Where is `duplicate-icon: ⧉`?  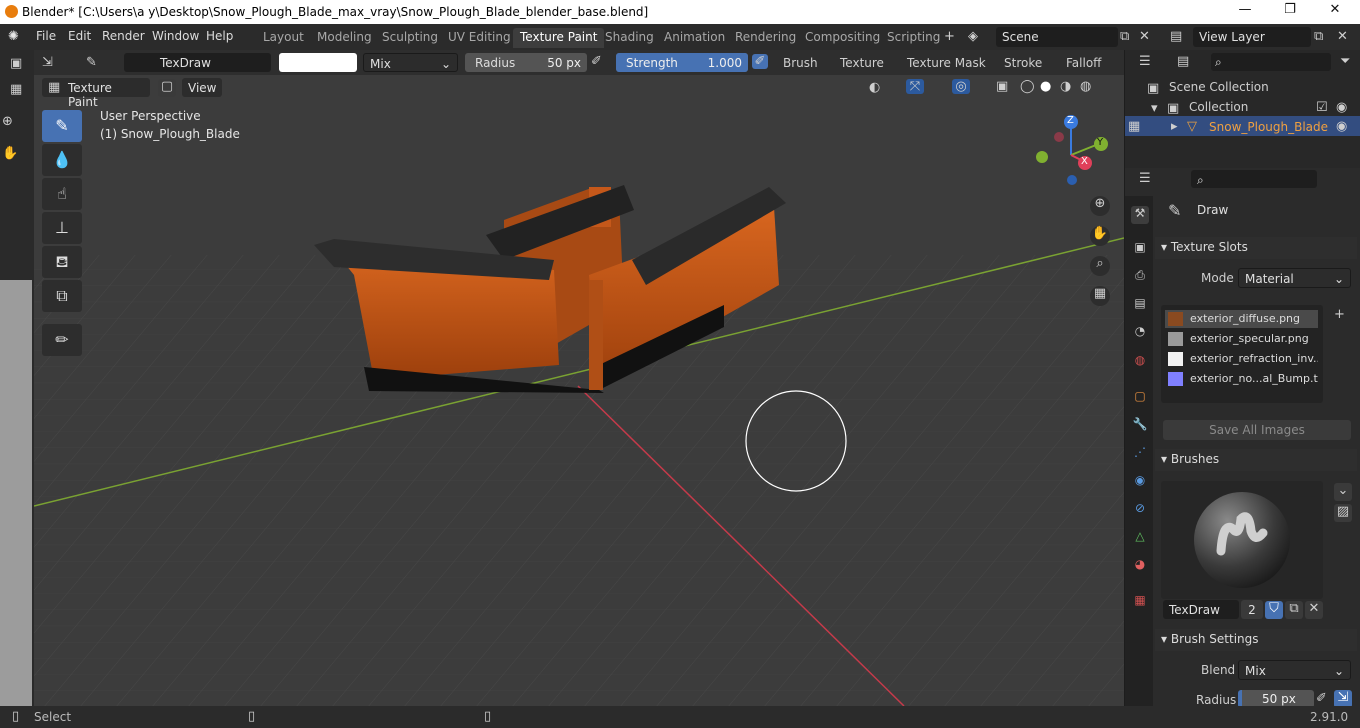 duplicate-icon: ⧉ is located at coordinates (1294, 610).